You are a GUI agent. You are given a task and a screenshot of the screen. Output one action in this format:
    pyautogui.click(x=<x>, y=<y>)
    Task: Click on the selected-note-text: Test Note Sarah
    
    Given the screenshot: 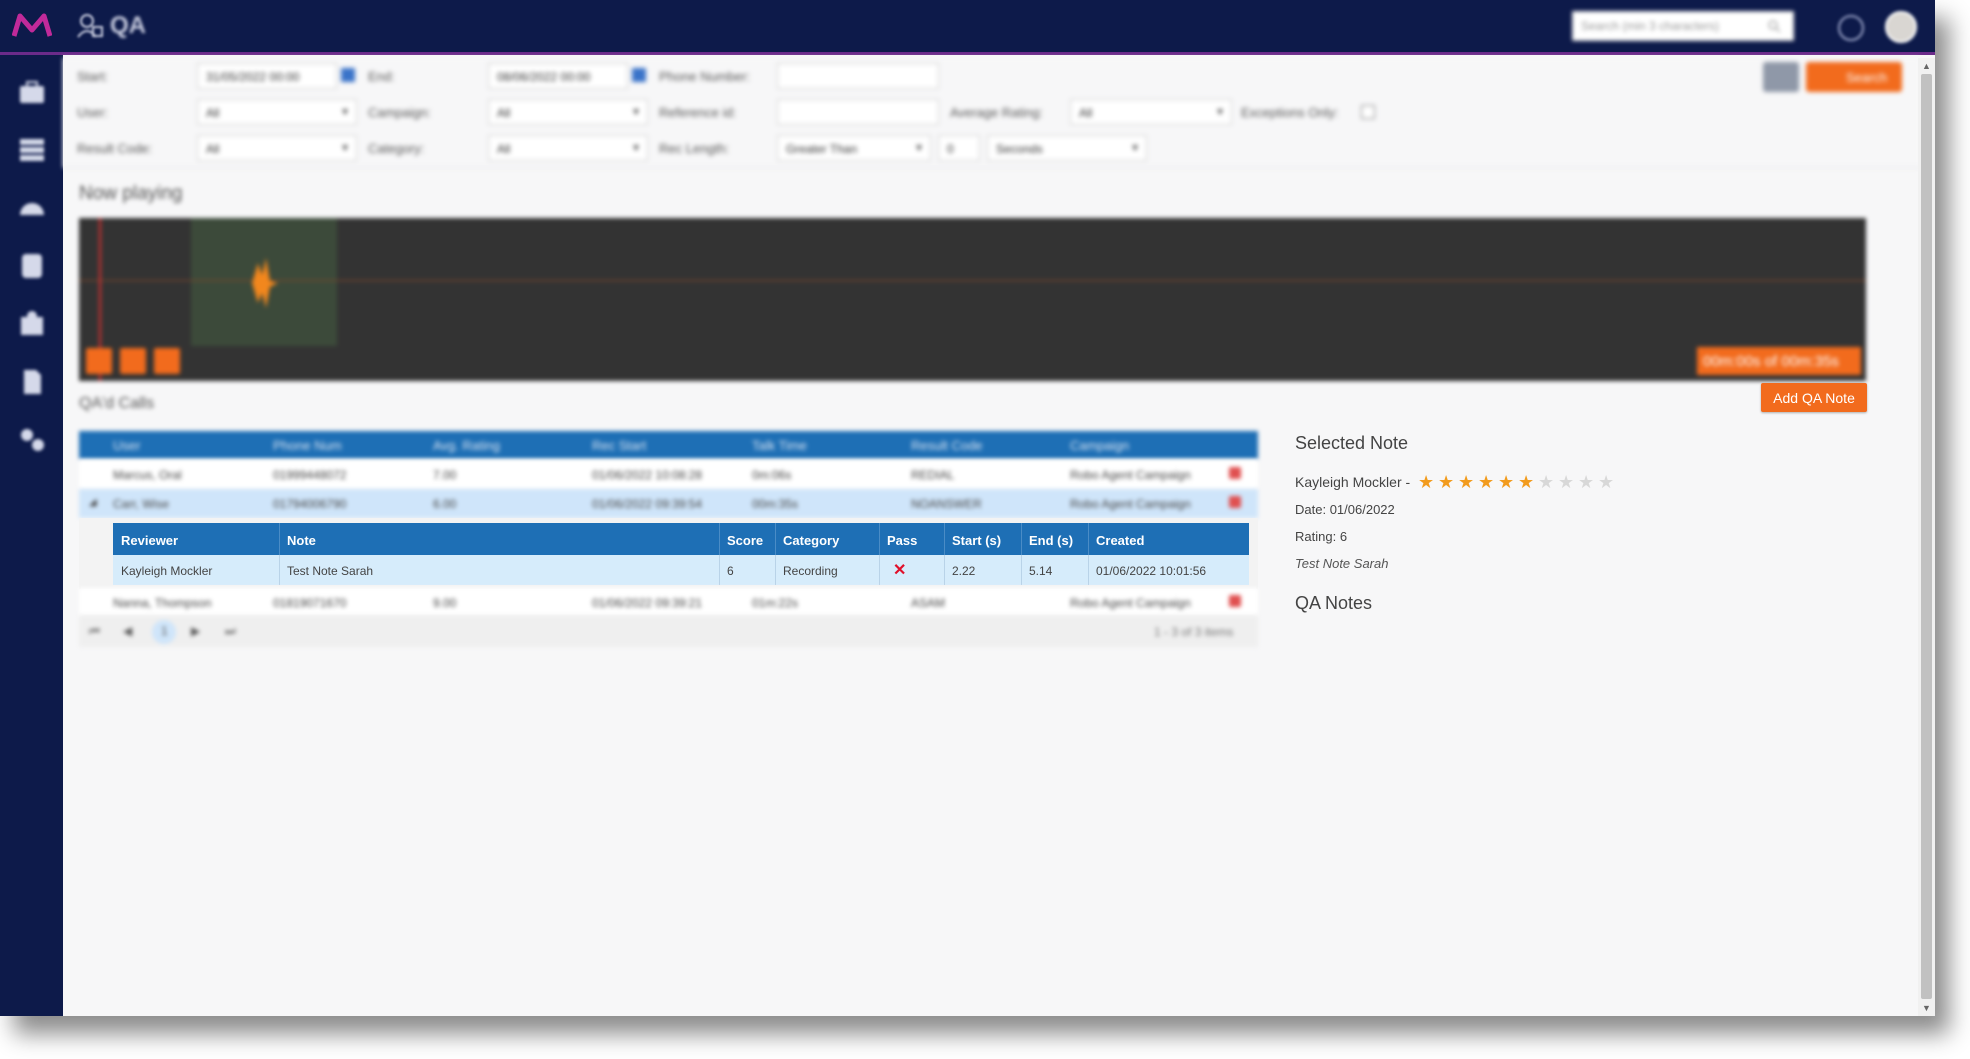 What is the action you would take?
    pyautogui.click(x=1342, y=563)
    